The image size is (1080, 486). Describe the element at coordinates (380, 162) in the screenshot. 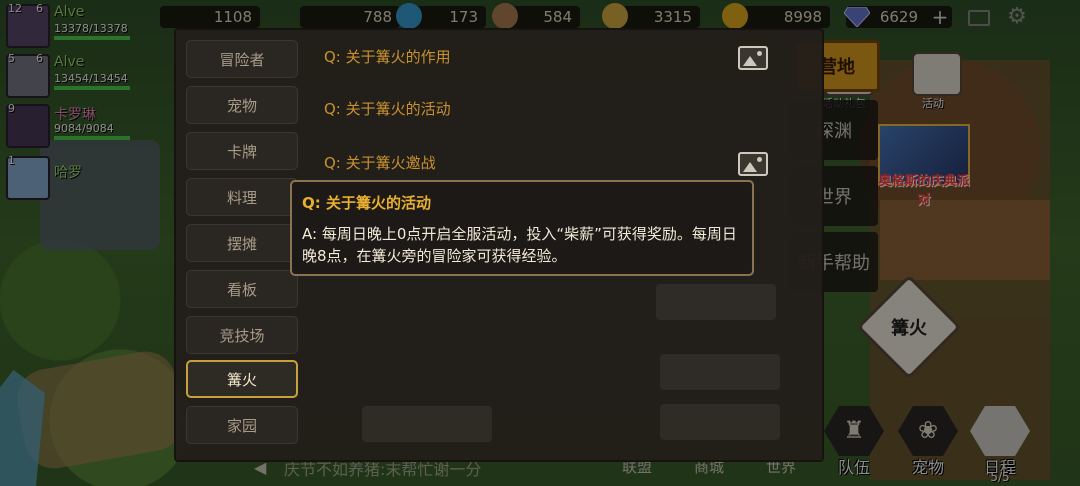

I see `faq-question: Q: 关于篝火邀战` at that location.